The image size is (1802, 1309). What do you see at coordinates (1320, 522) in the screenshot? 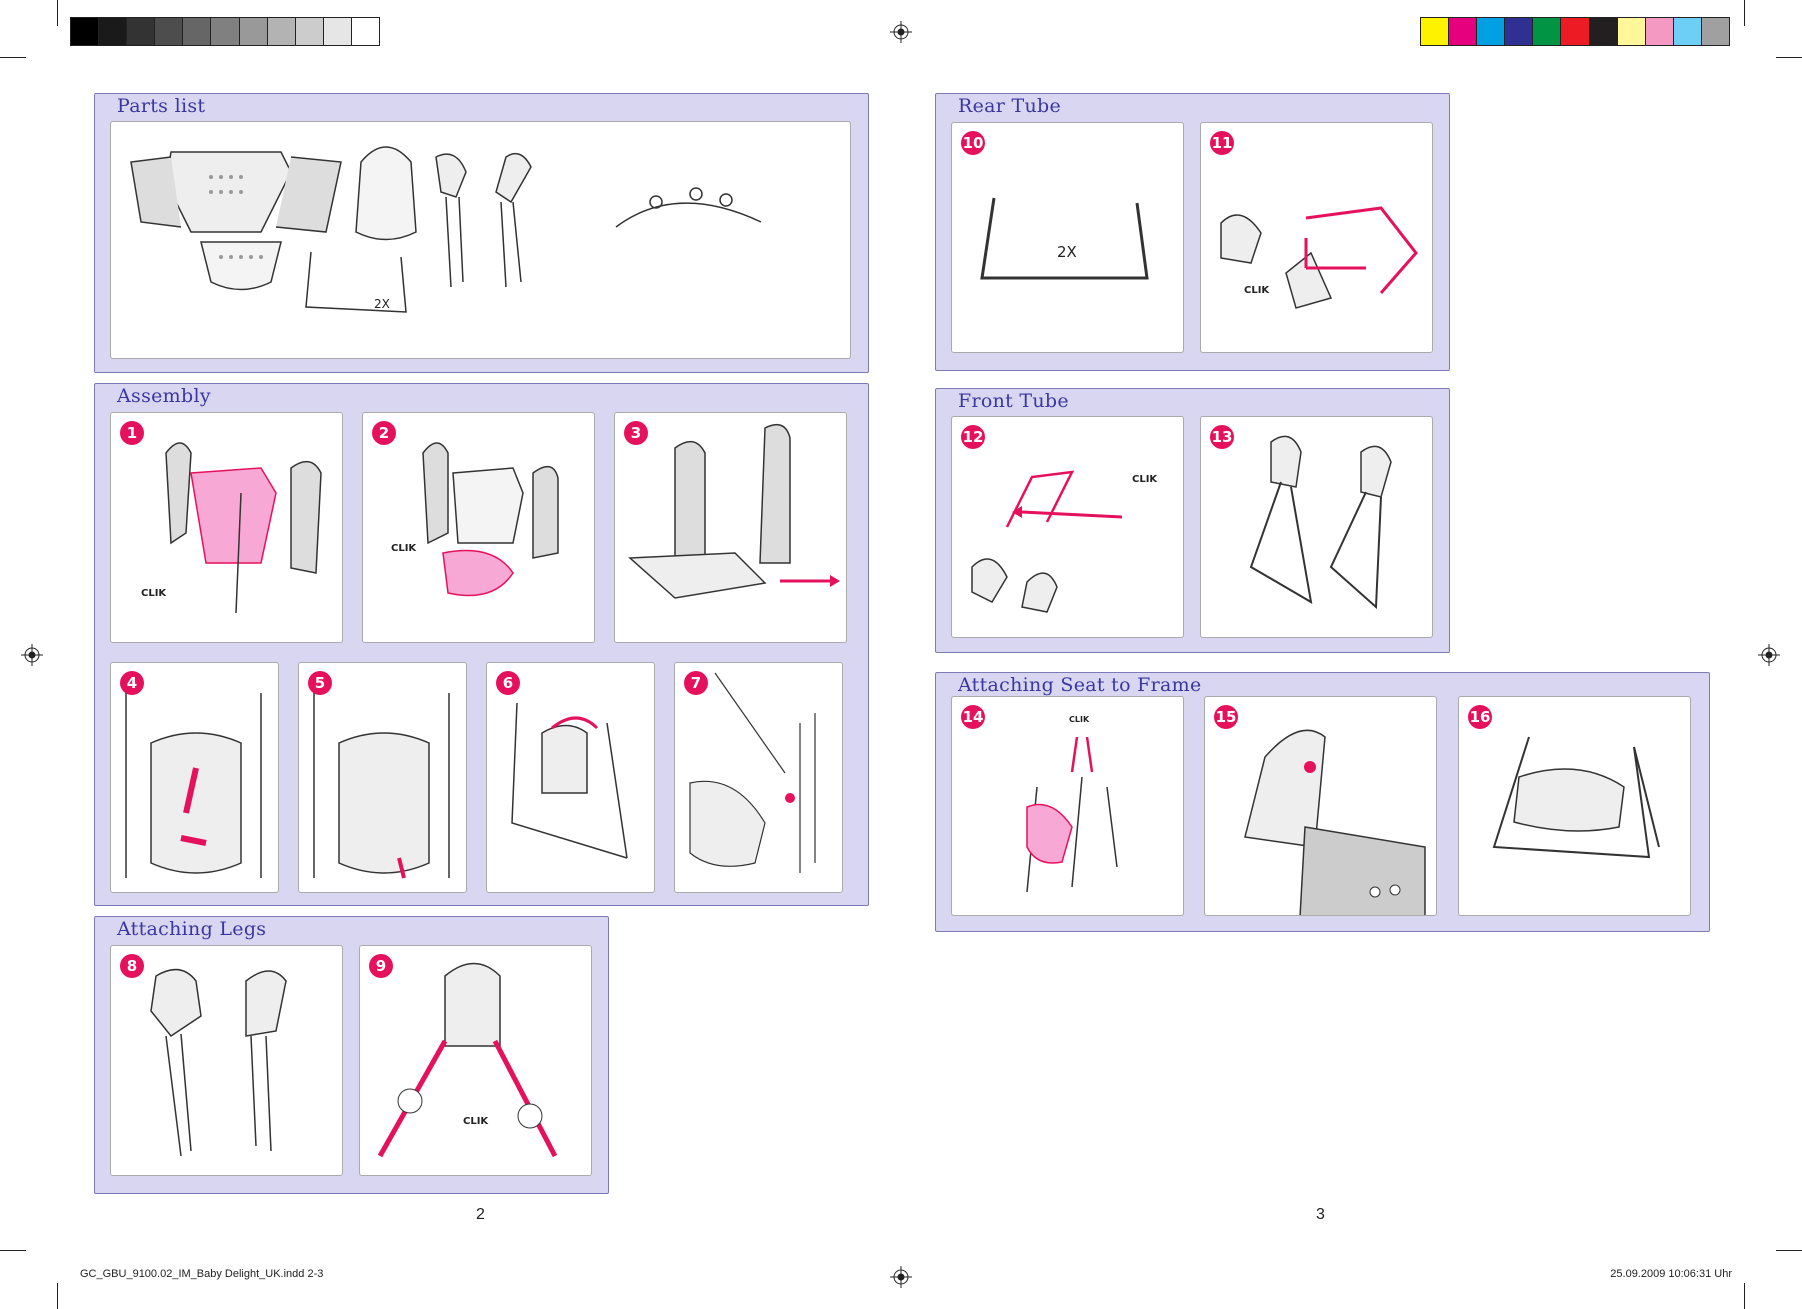
I see `step-13-illustration` at bounding box center [1320, 522].